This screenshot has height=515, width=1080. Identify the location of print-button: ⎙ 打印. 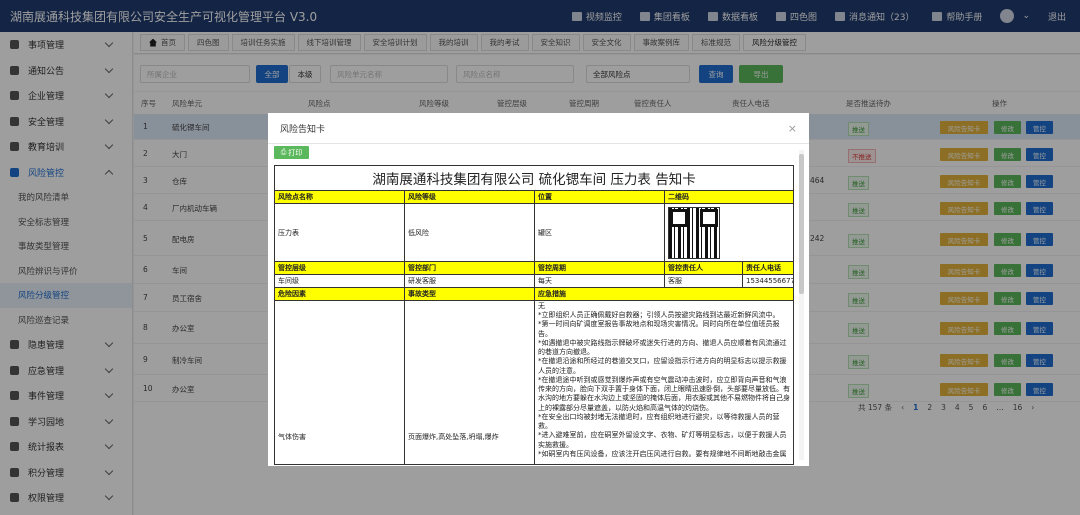
(291, 152).